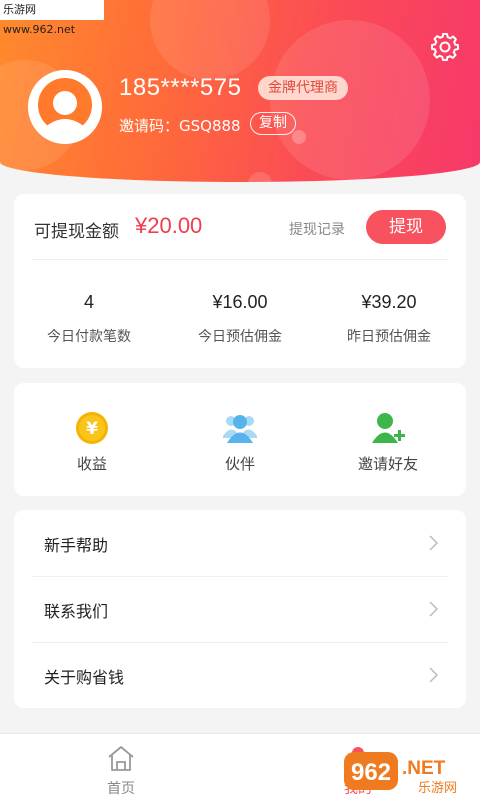  I want to click on logo-sub-text: 乐游网, so click(437, 788).